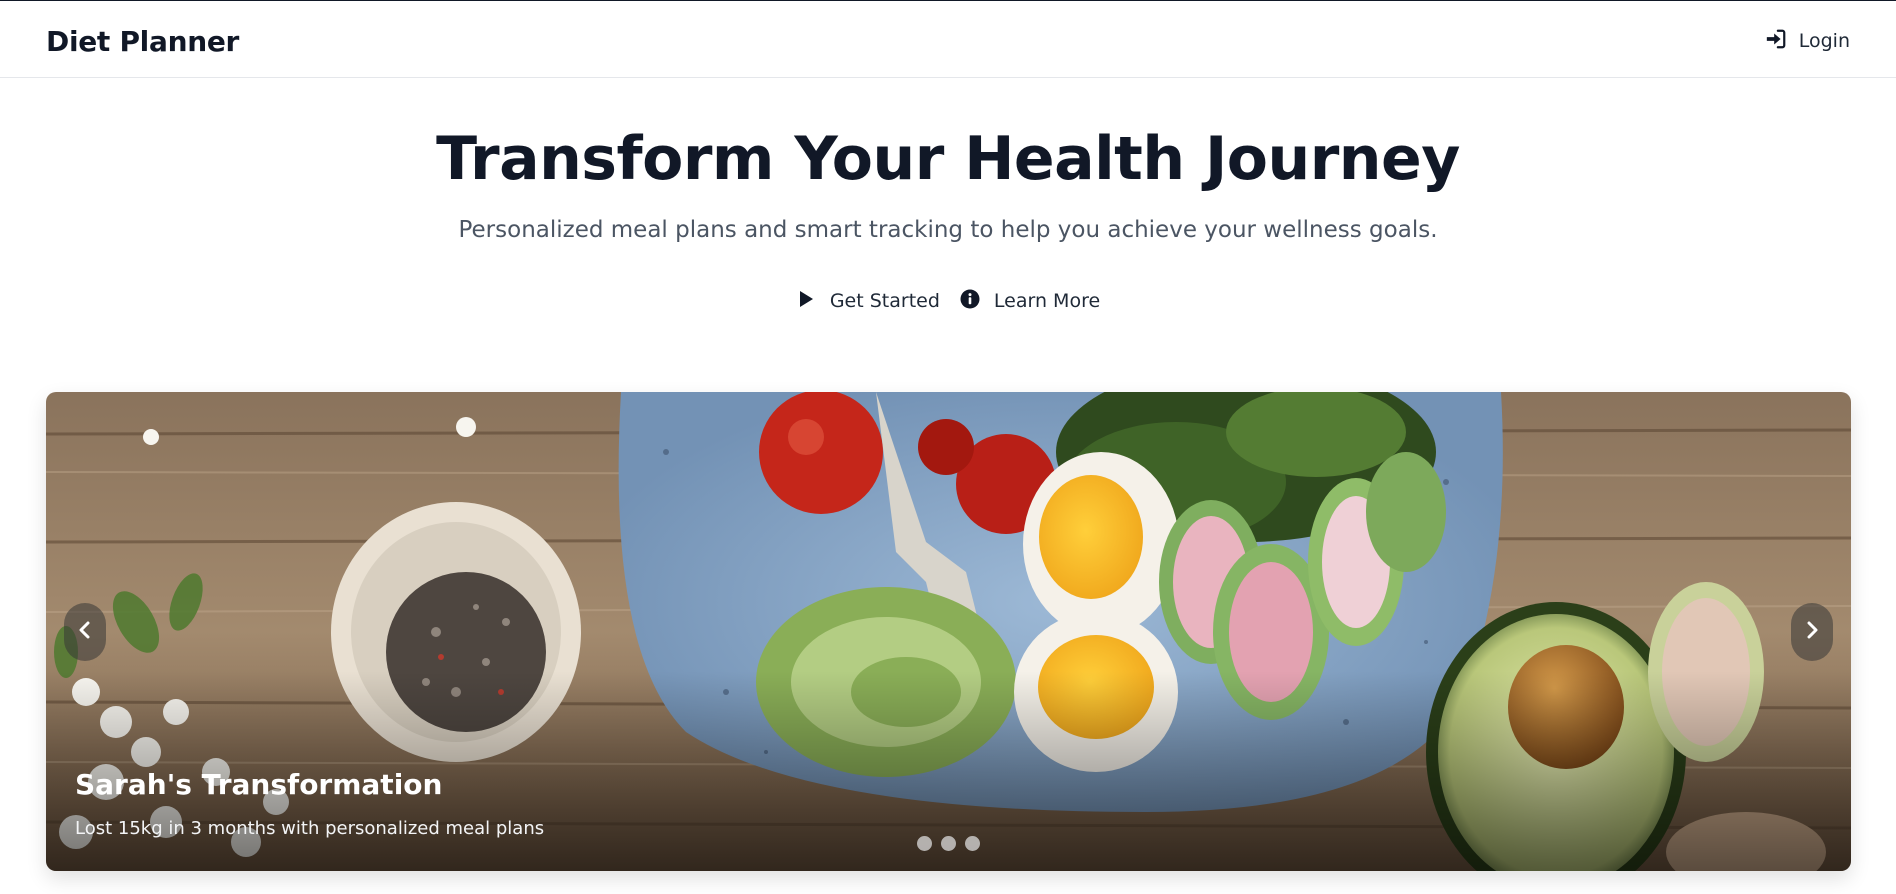 The image size is (1896, 894). Describe the element at coordinates (1824, 41) in the screenshot. I see `login-label: Login` at that location.